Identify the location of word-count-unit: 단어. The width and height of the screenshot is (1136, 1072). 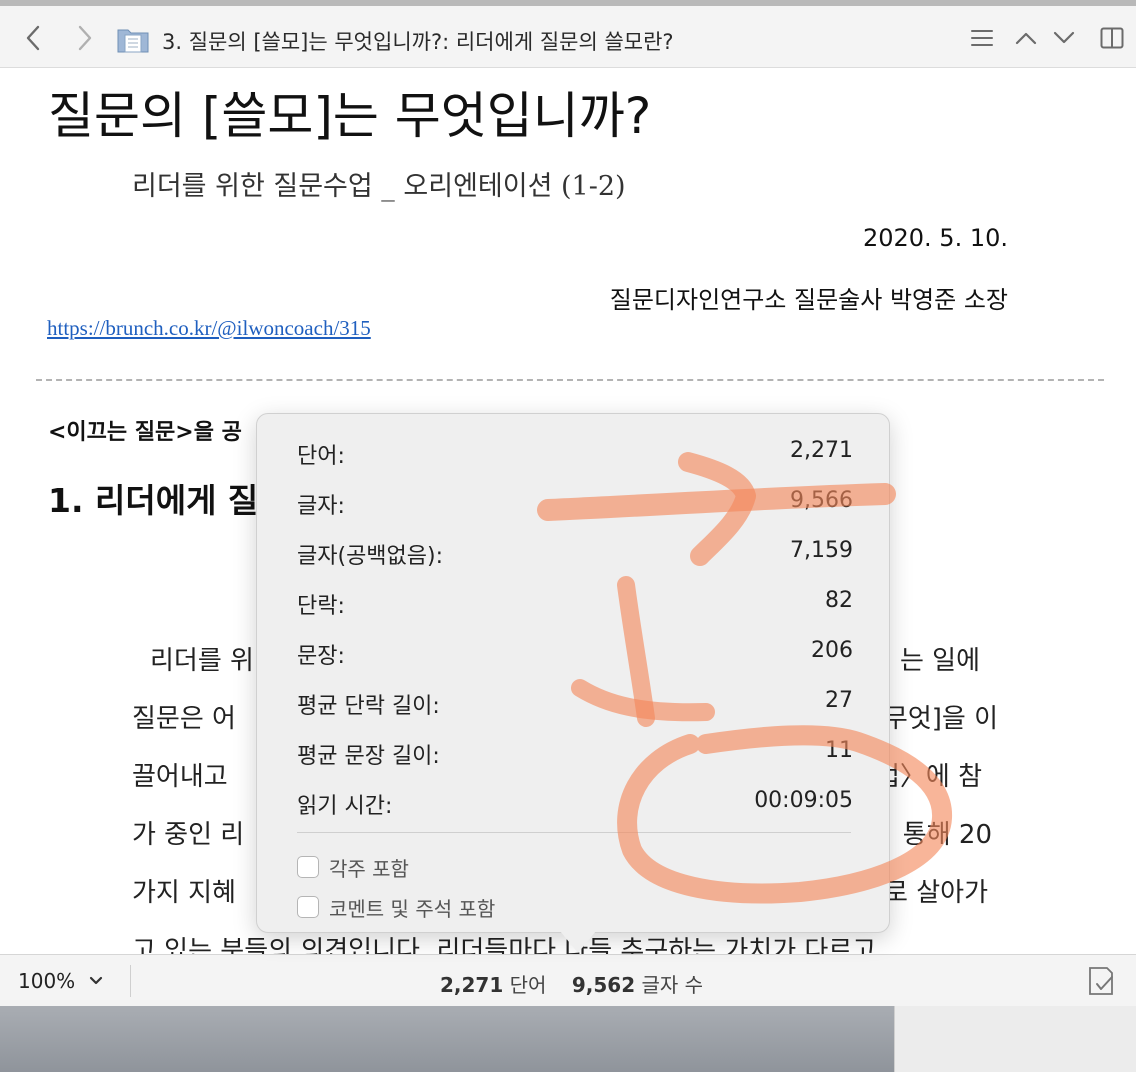
(528, 985).